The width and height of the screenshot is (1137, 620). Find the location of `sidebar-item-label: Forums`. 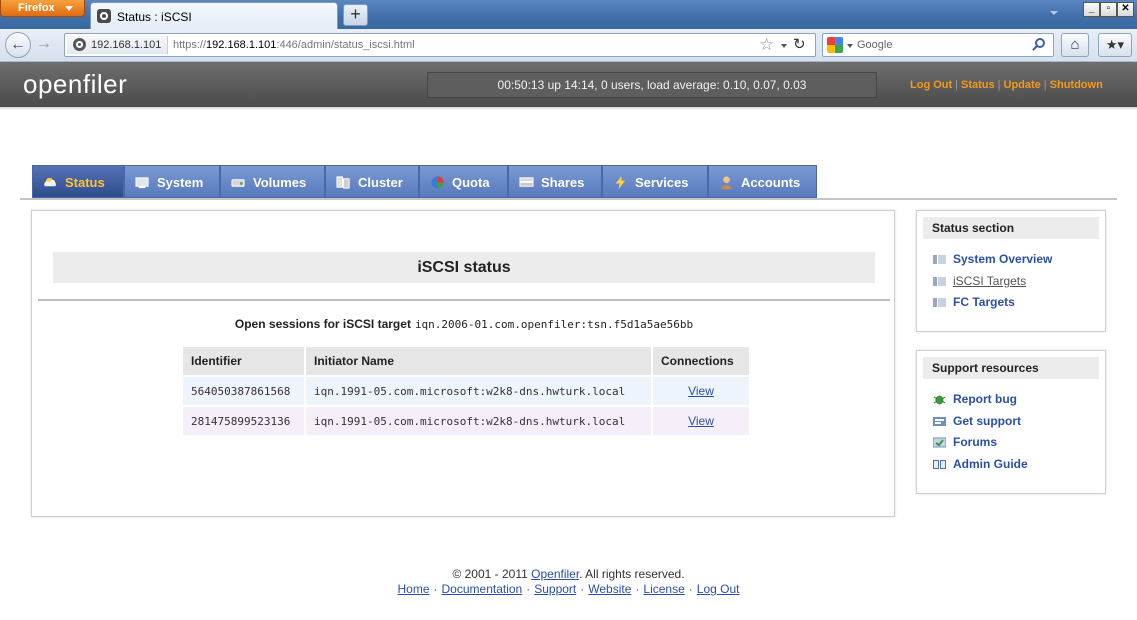

sidebar-item-label: Forums is located at coordinates (975, 442).